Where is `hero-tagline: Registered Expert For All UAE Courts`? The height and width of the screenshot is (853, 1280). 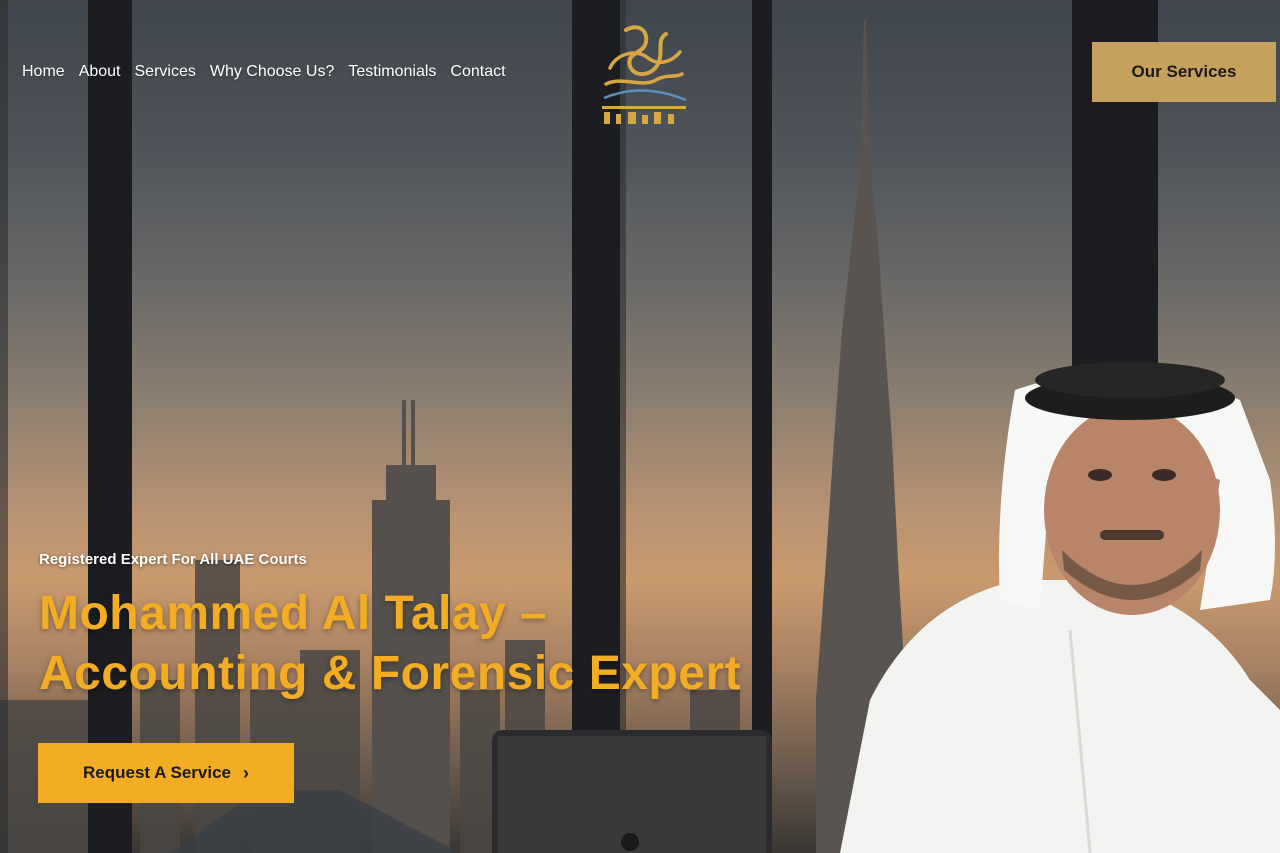 hero-tagline: Registered Expert For All UAE Courts is located at coordinates (173, 559).